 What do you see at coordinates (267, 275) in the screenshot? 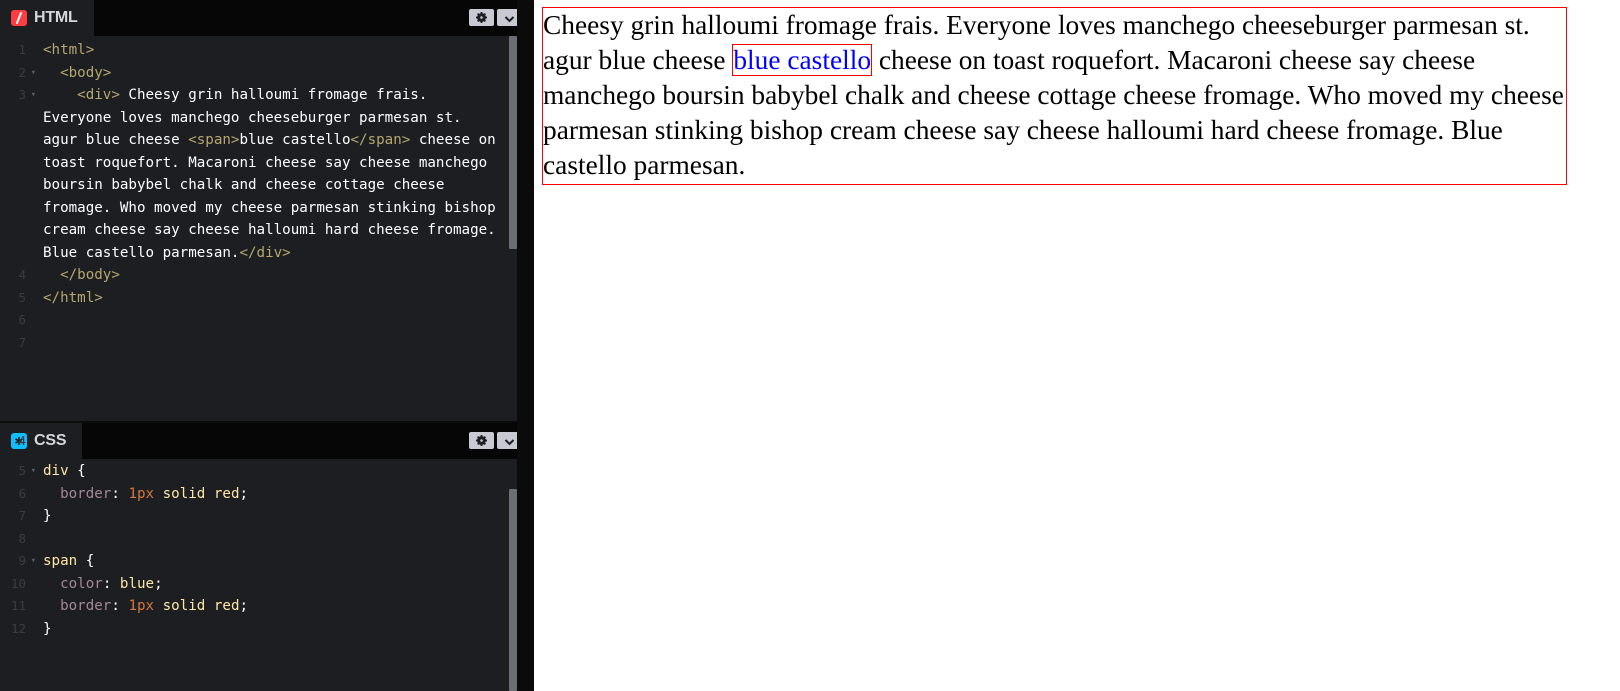
I see `code-line: 4 </body>` at bounding box center [267, 275].